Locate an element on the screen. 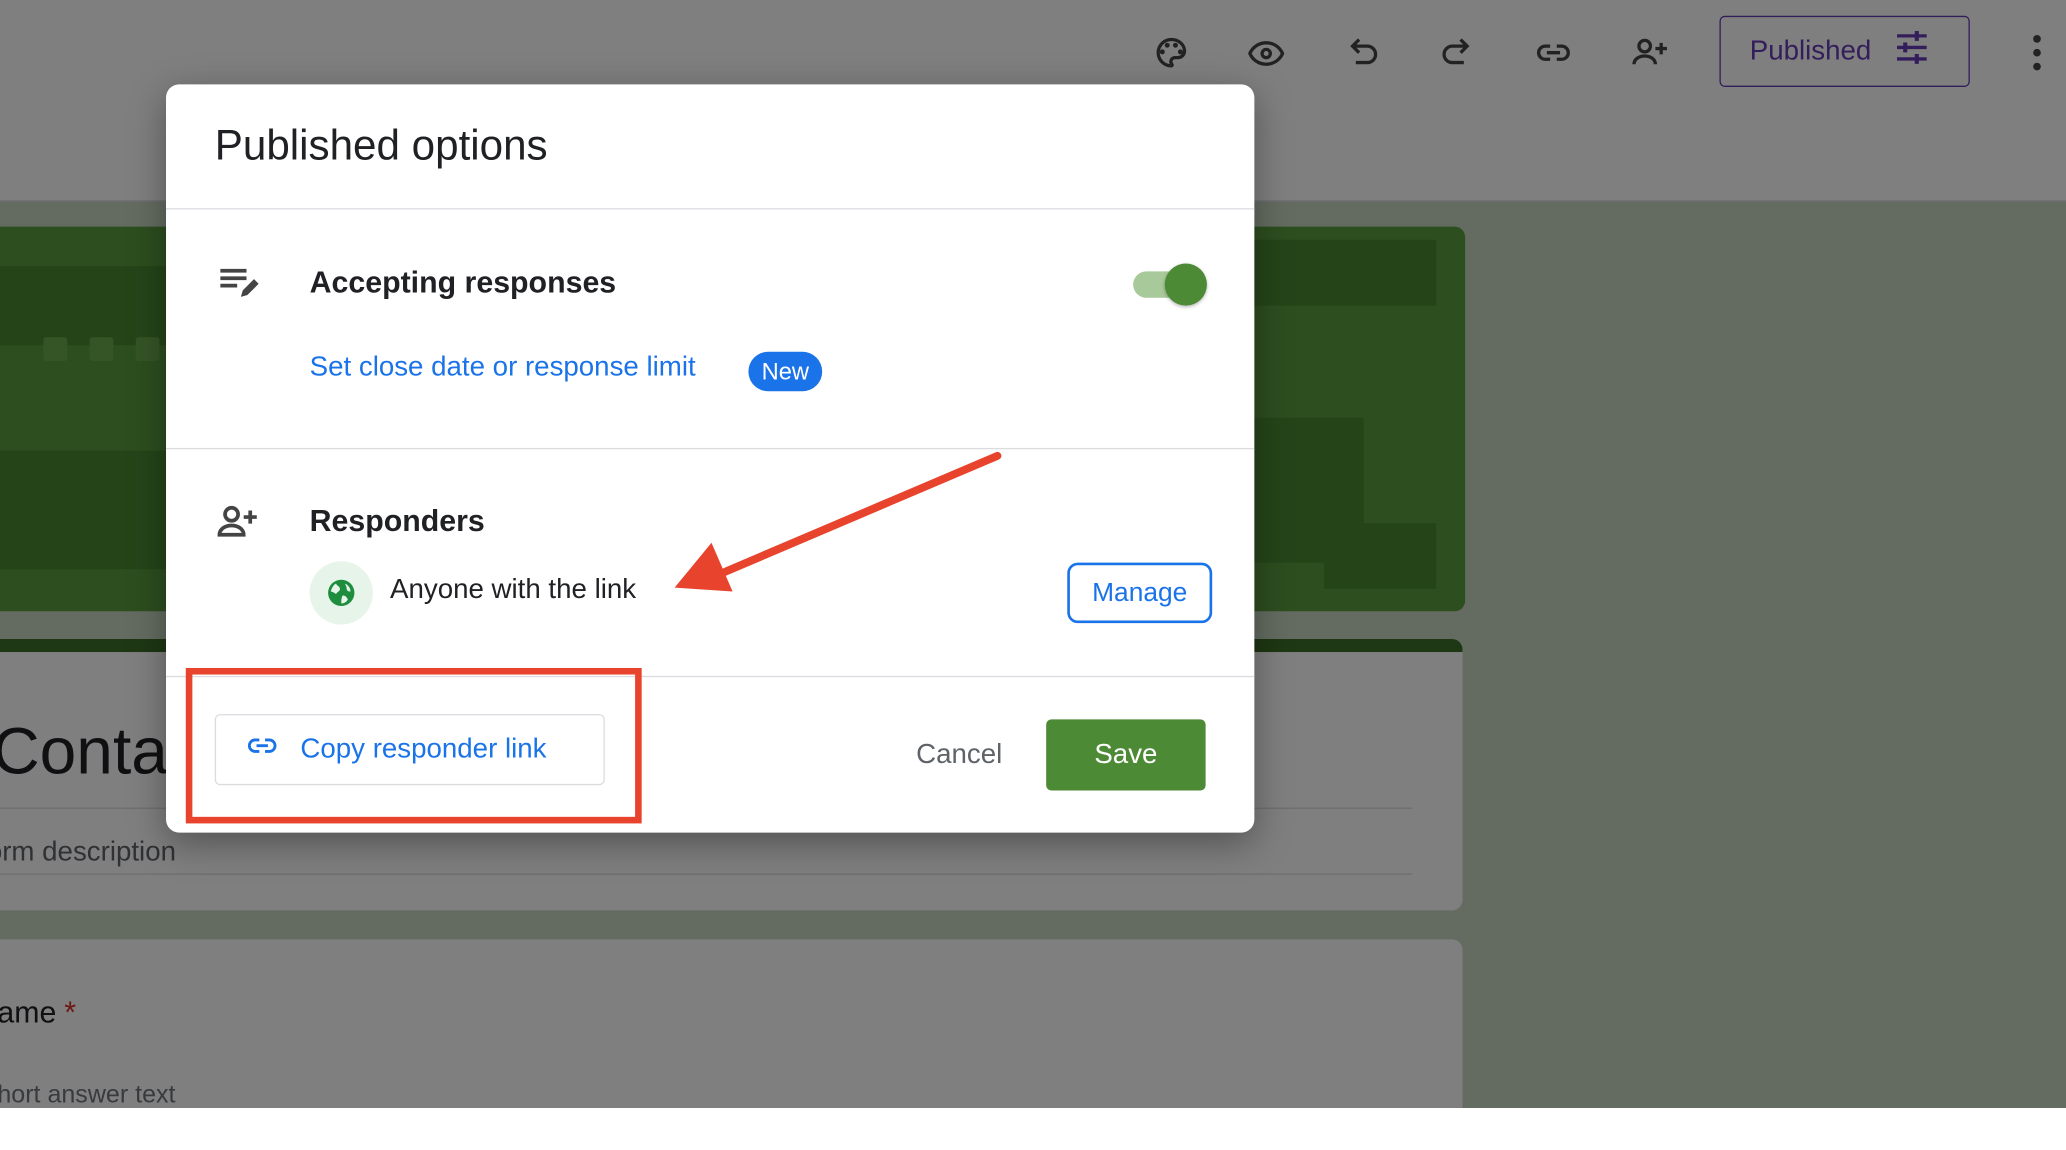  responders-heading: Responders is located at coordinates (397, 520).